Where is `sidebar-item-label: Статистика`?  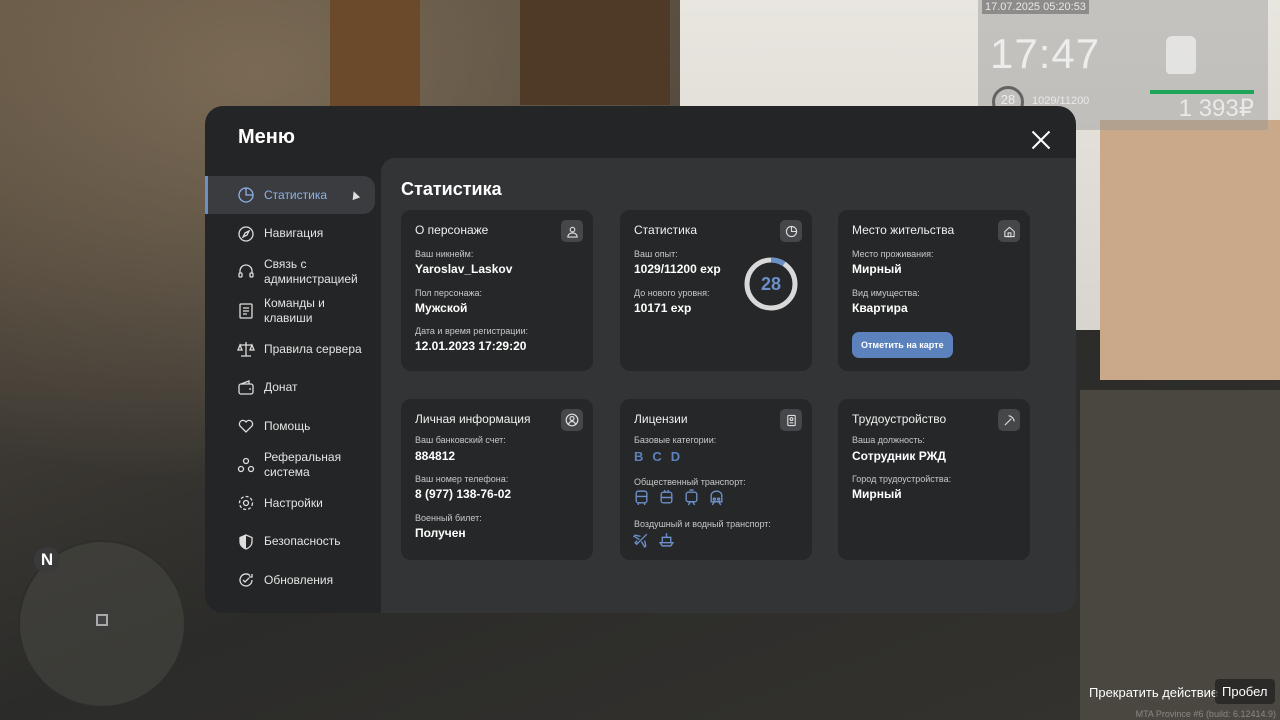
sidebar-item-label: Статистика is located at coordinates (296, 194).